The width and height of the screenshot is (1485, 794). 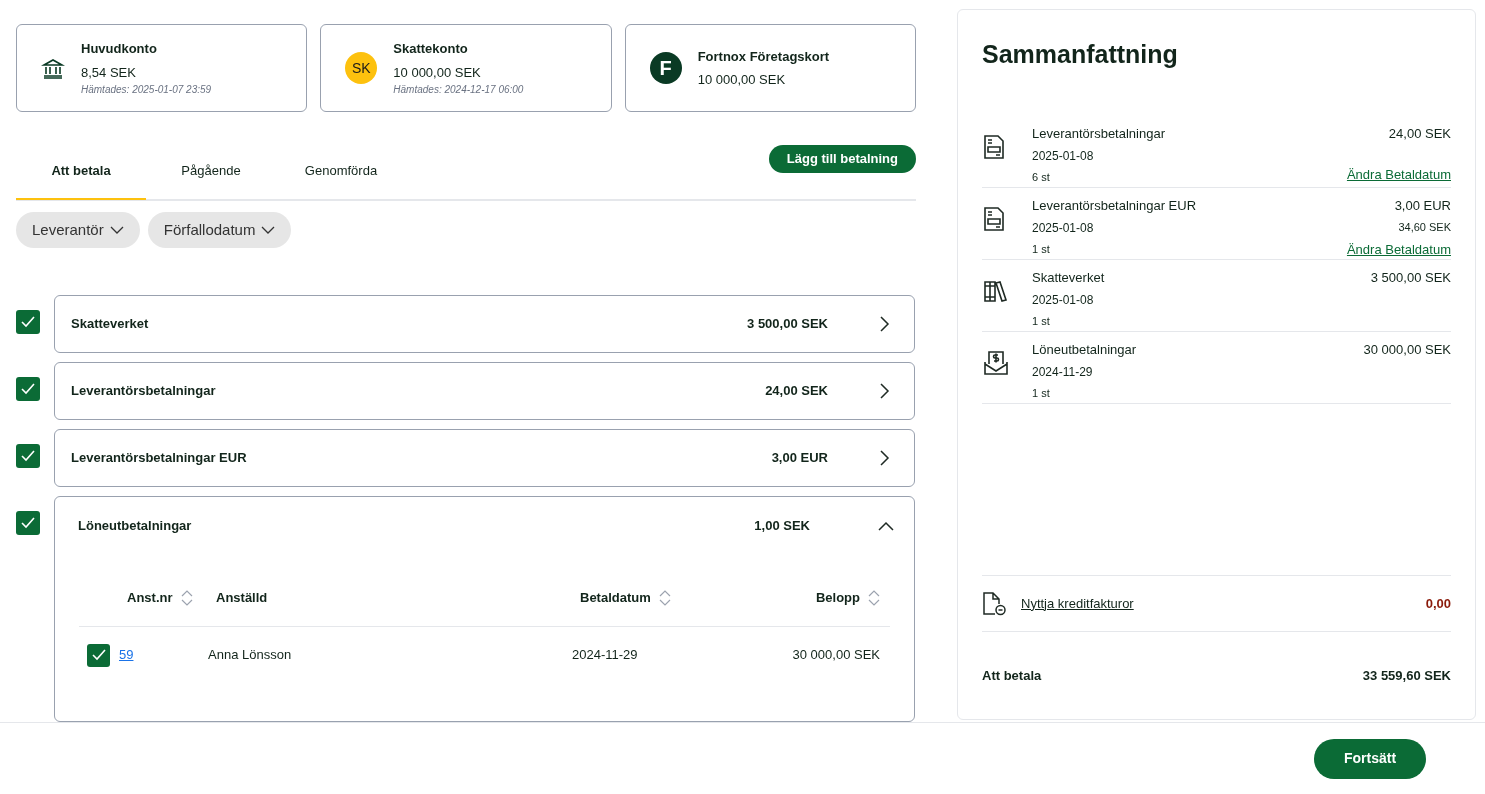 I want to click on summary-item-date: 2024-11-29, so click(x=1063, y=372).